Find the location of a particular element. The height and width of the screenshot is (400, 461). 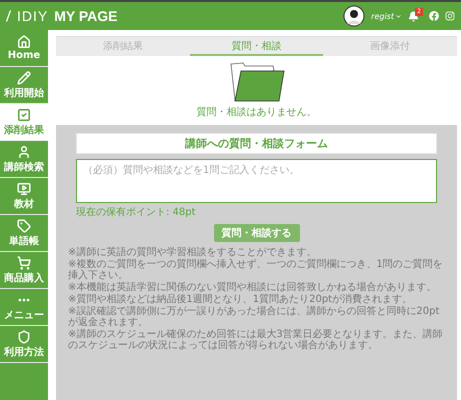

home-icon is located at coordinates (24, 42).